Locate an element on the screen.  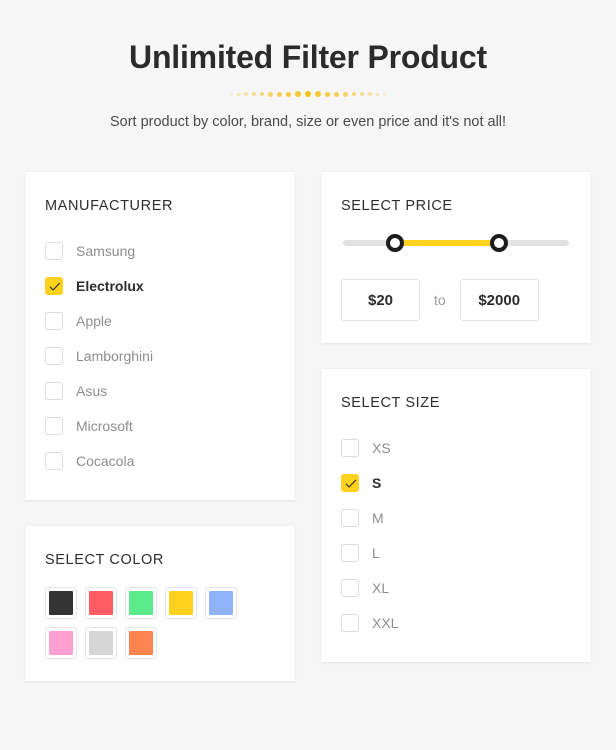
checkbox-row-s: S is located at coordinates (456, 482).